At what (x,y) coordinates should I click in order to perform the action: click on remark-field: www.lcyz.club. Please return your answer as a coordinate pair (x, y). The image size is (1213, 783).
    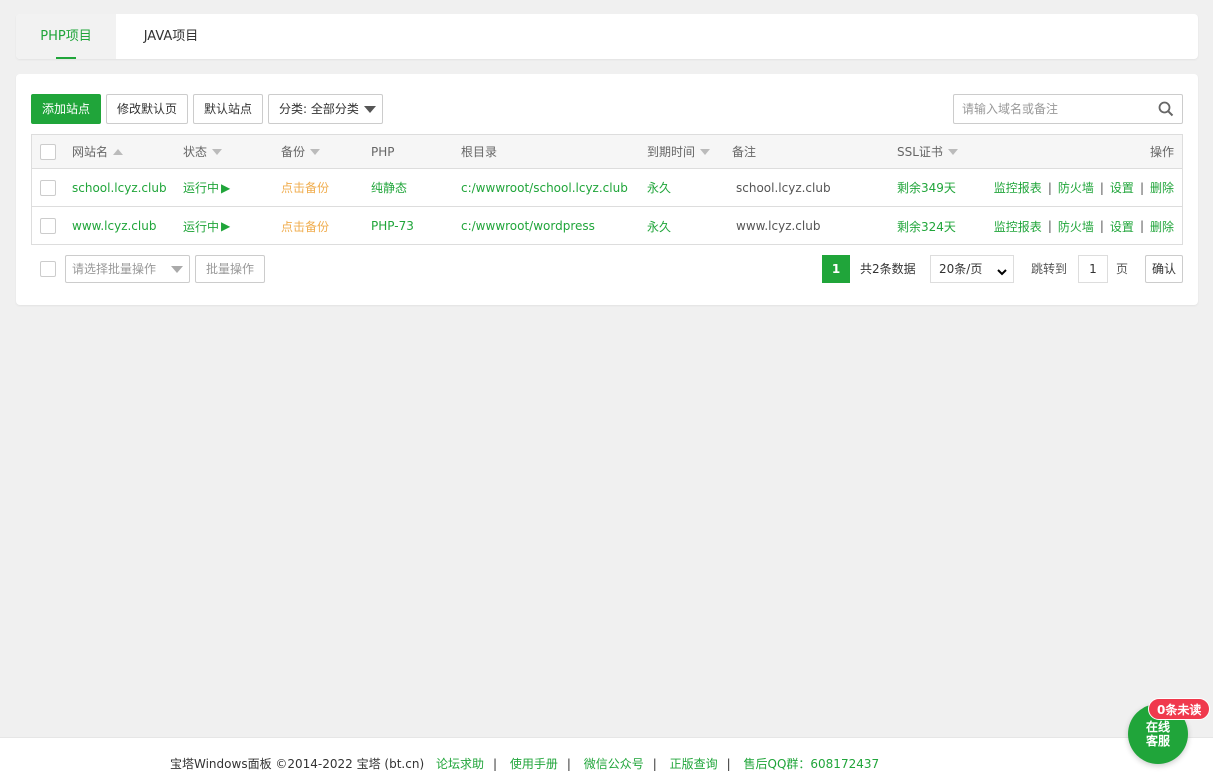
    Looking at the image, I should click on (778, 226).